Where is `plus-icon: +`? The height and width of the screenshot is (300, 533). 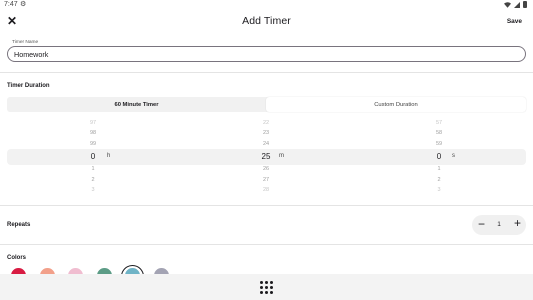 plus-icon: + is located at coordinates (517, 223).